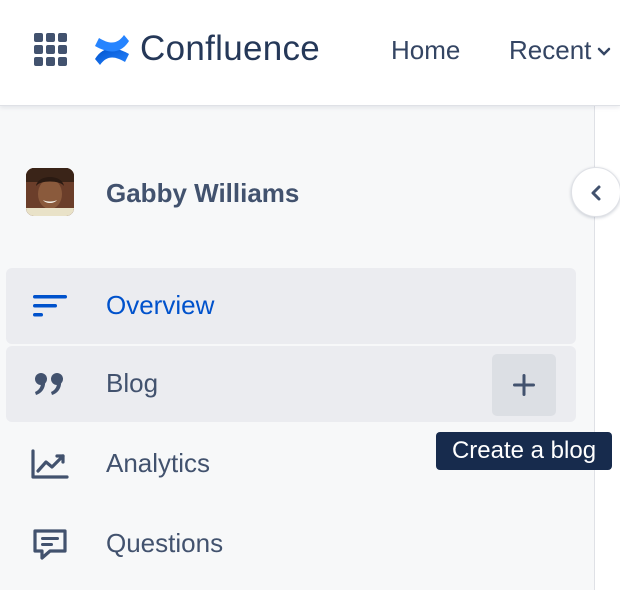 This screenshot has width=620, height=590. Describe the element at coordinates (50, 544) in the screenshot. I see `chat-bubble-icon` at that location.